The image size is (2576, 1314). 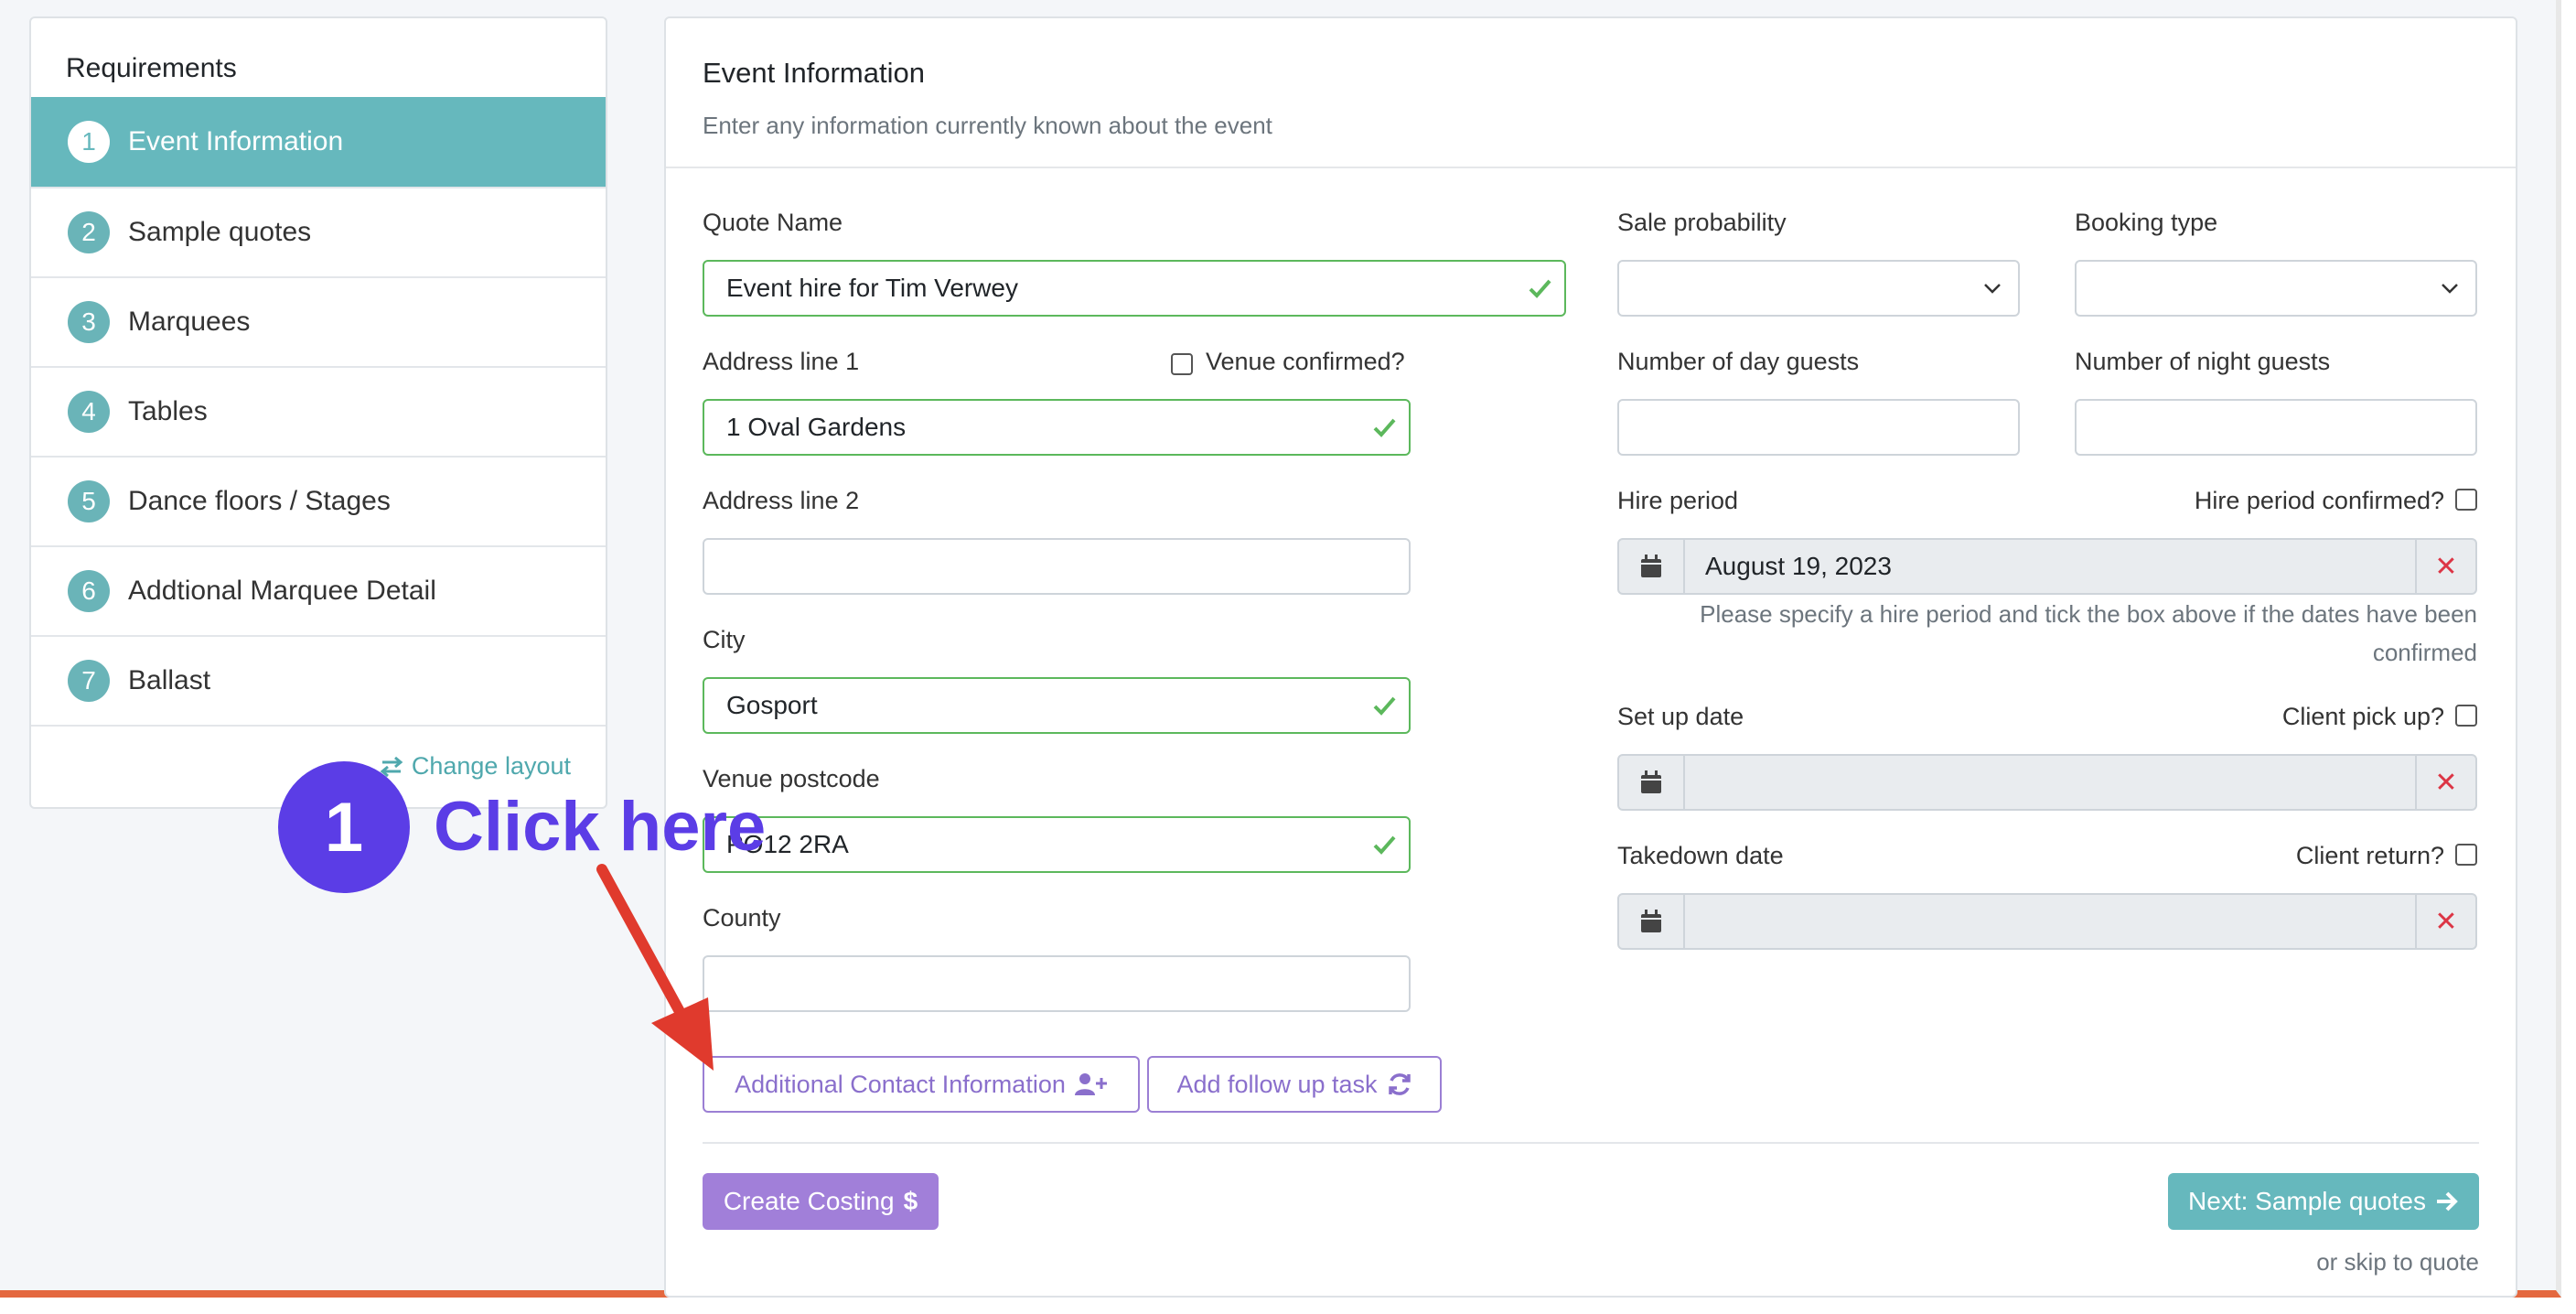 I want to click on annotation-click-here: Click here, so click(x=600, y=827).